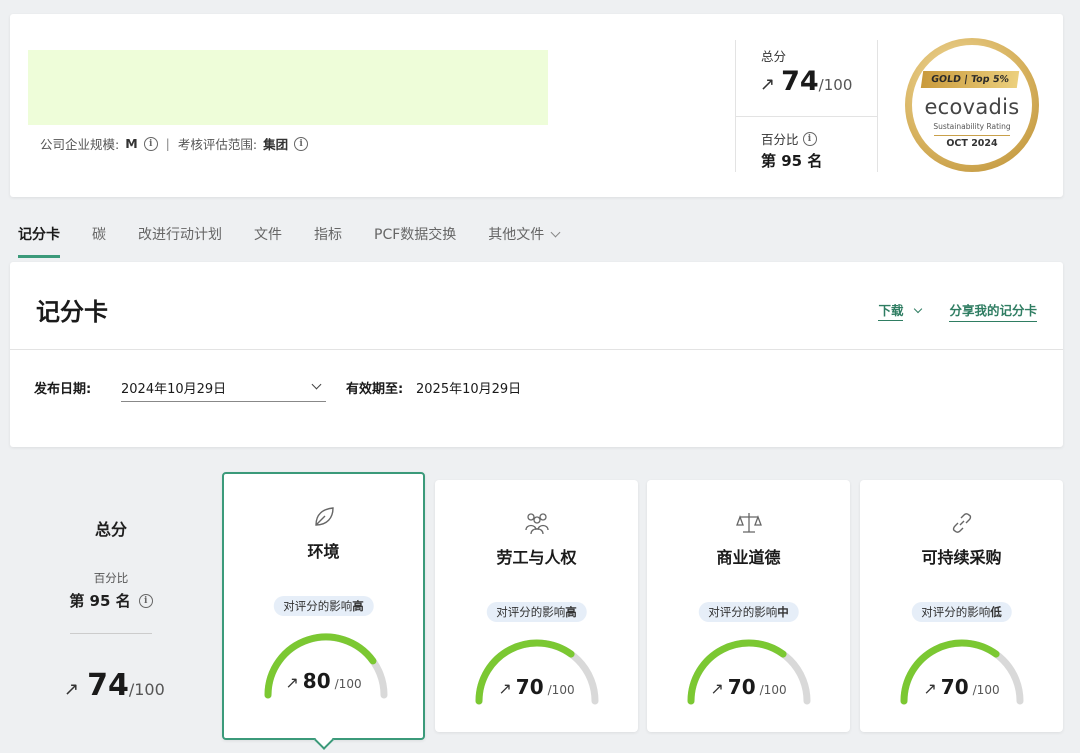  Describe the element at coordinates (100, 601) in the screenshot. I see `summary-rank-value: 第 95 名` at that location.